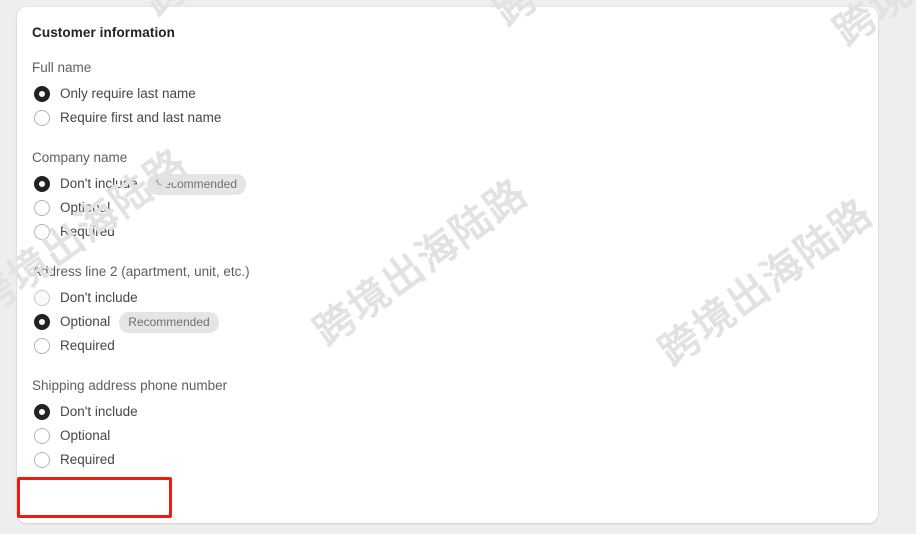  I want to click on radio-option-row: Require first and last name, so click(447, 118).